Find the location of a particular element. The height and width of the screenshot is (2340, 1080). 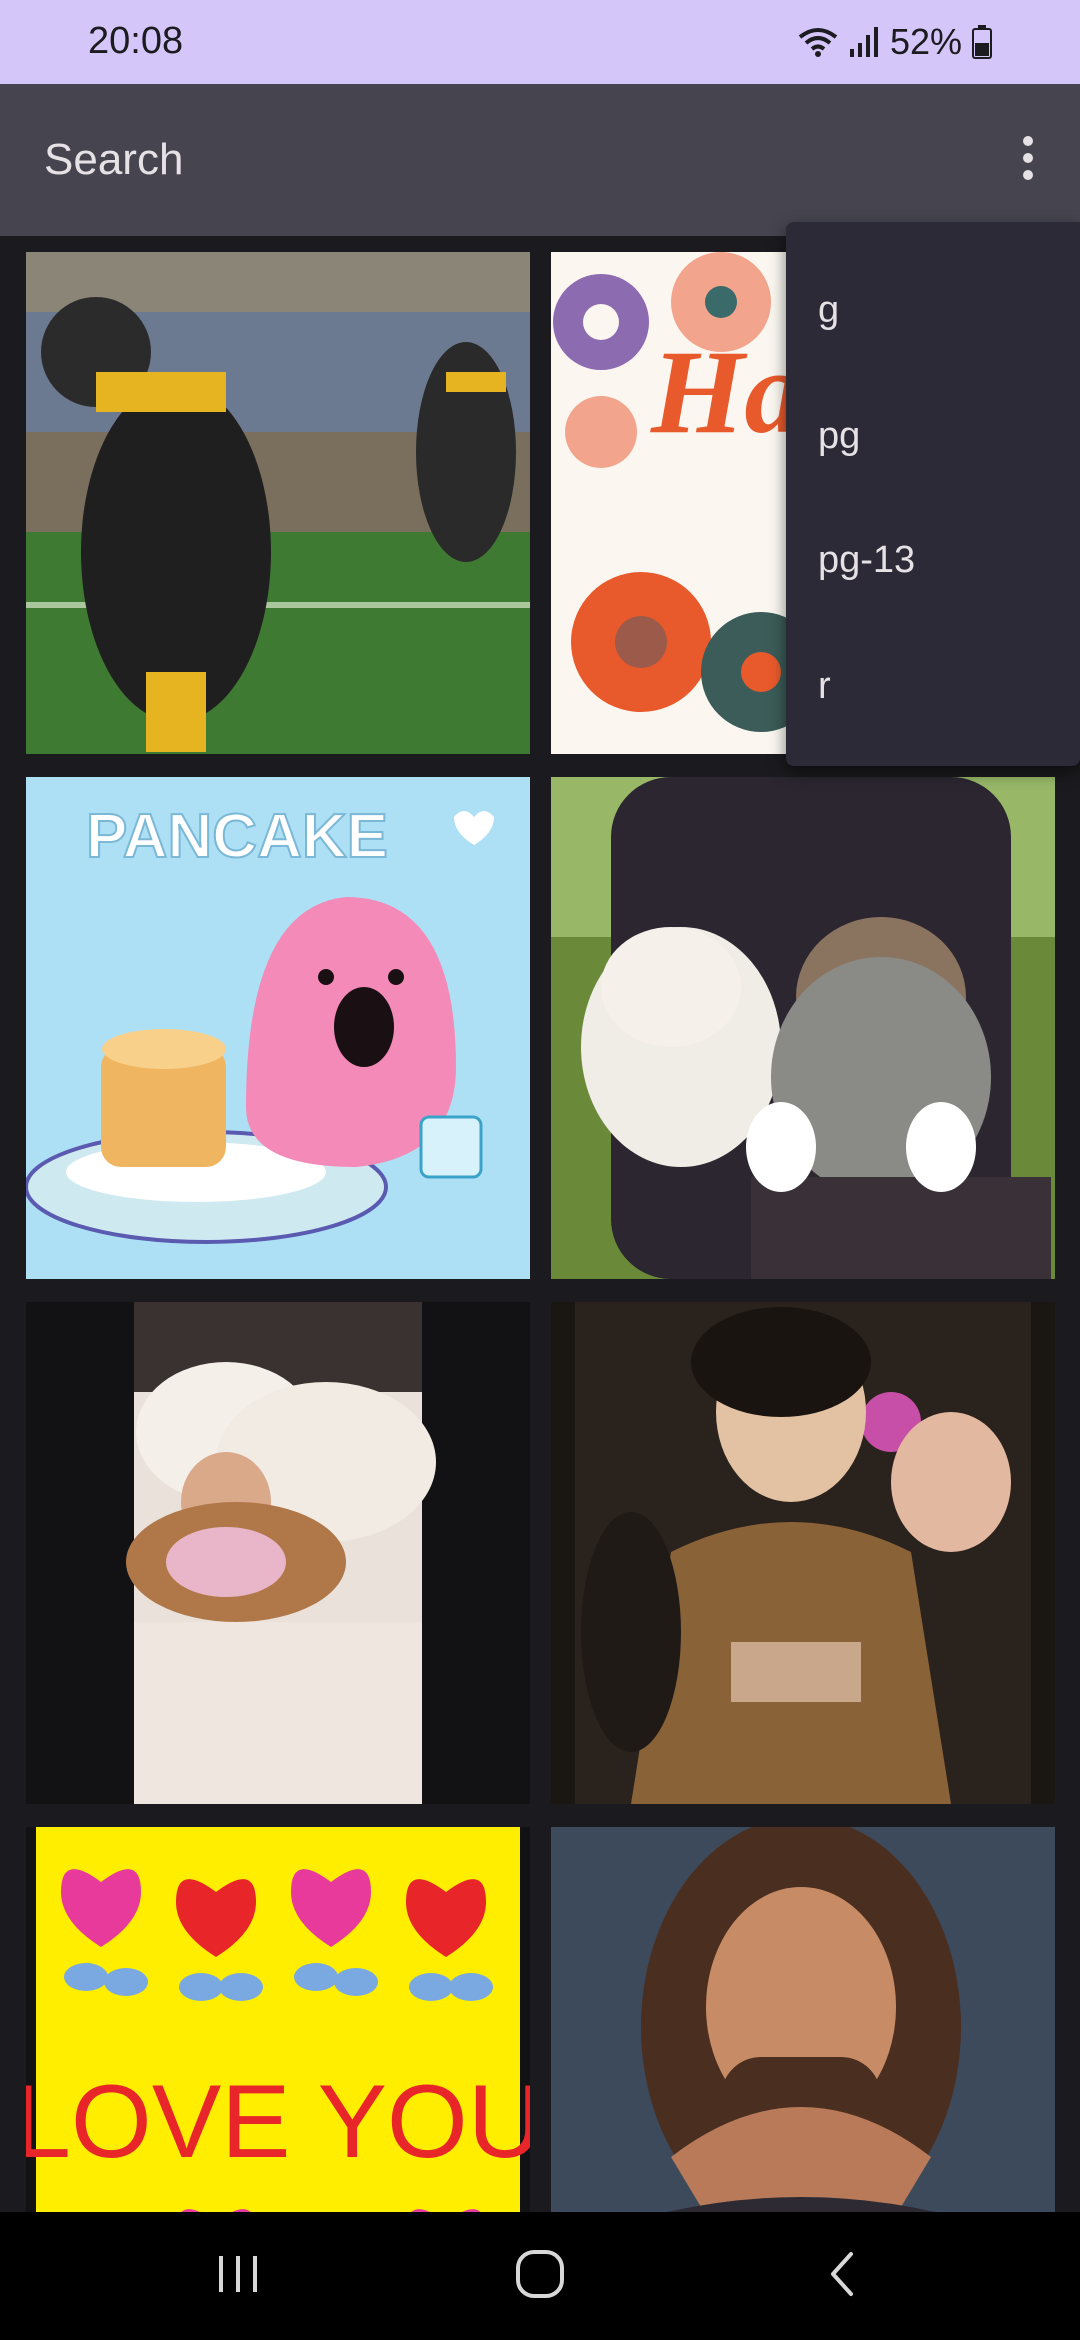

battery-icon is located at coordinates (982, 42).